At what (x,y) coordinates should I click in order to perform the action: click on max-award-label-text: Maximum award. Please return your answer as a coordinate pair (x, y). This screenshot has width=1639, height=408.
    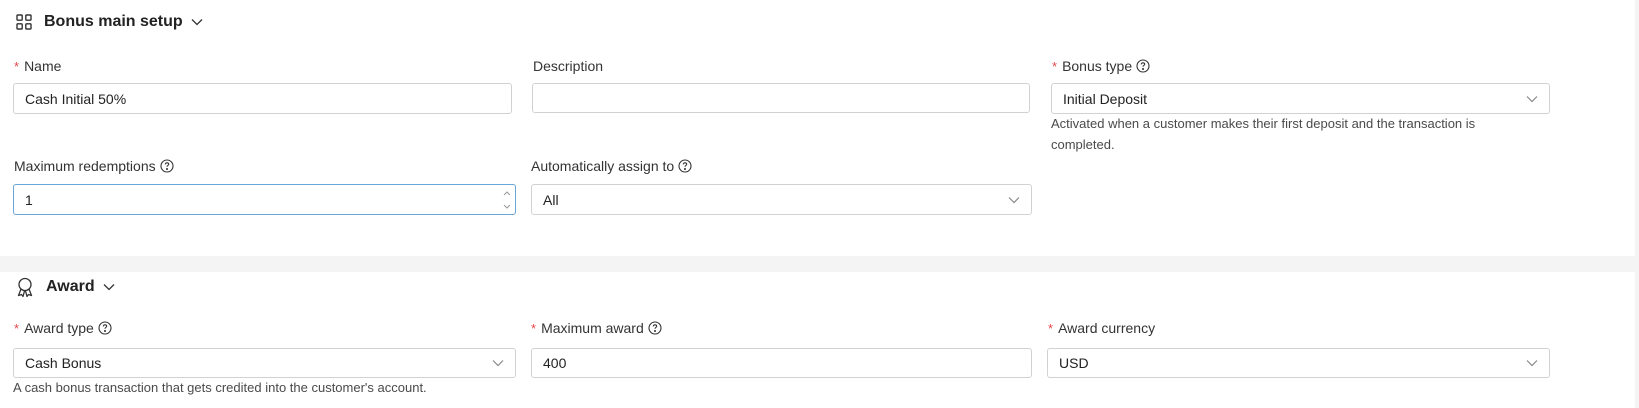
    Looking at the image, I should click on (592, 328).